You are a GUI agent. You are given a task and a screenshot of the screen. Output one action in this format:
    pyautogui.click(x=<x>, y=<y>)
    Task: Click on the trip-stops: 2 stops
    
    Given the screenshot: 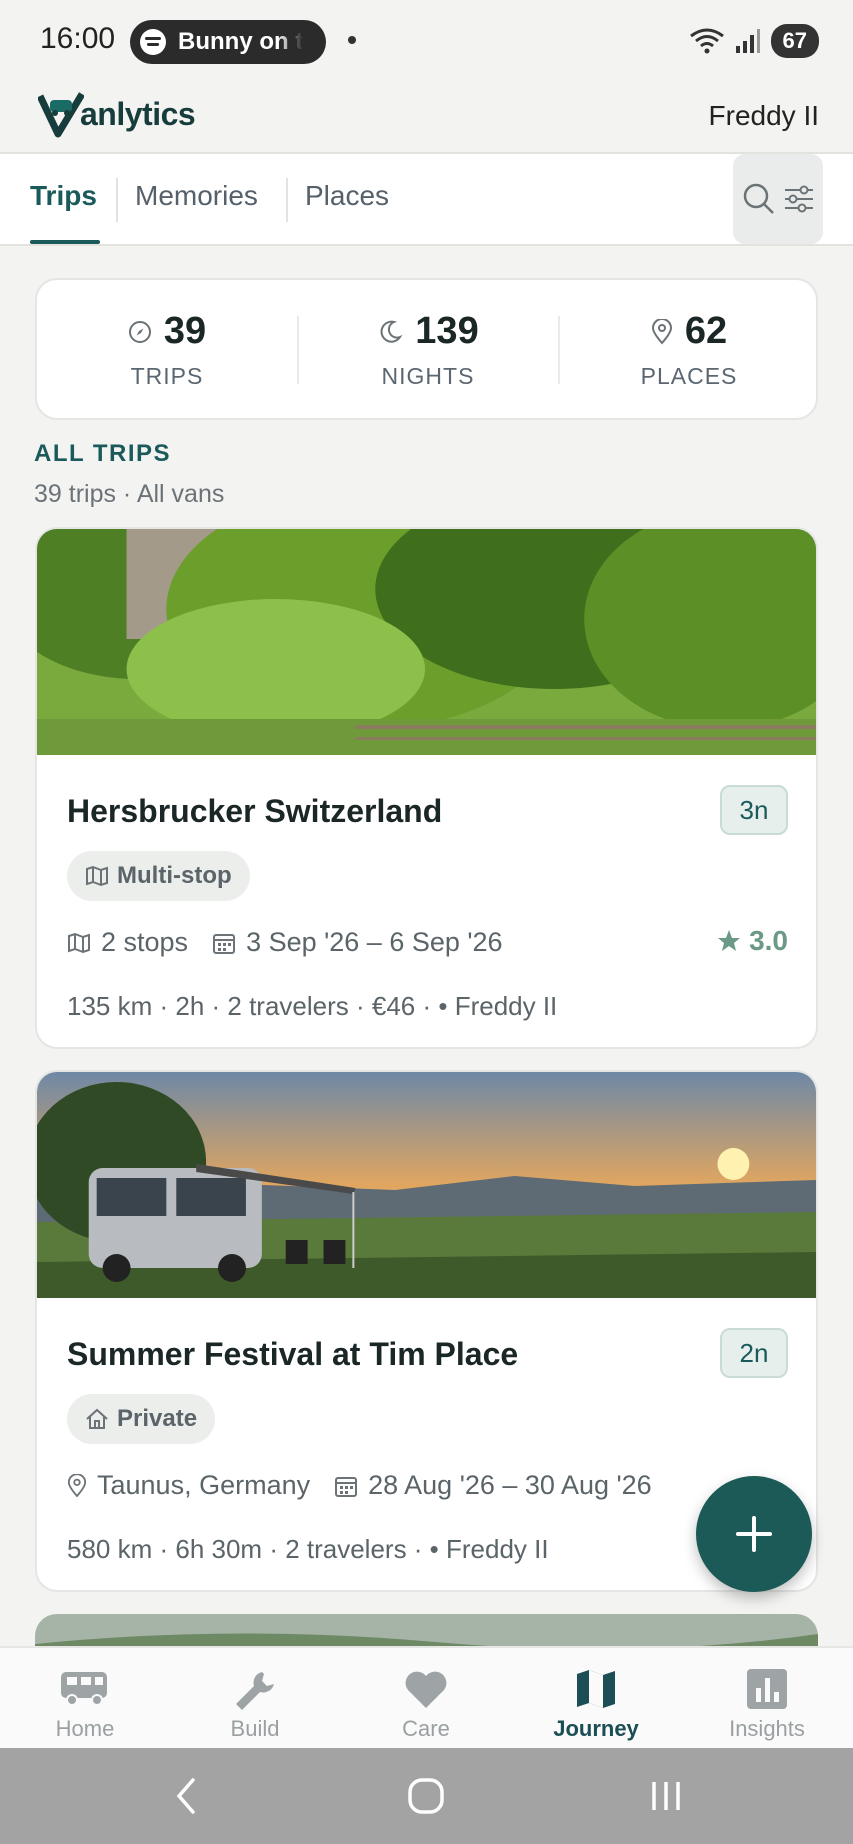 What is the action you would take?
    pyautogui.click(x=145, y=942)
    